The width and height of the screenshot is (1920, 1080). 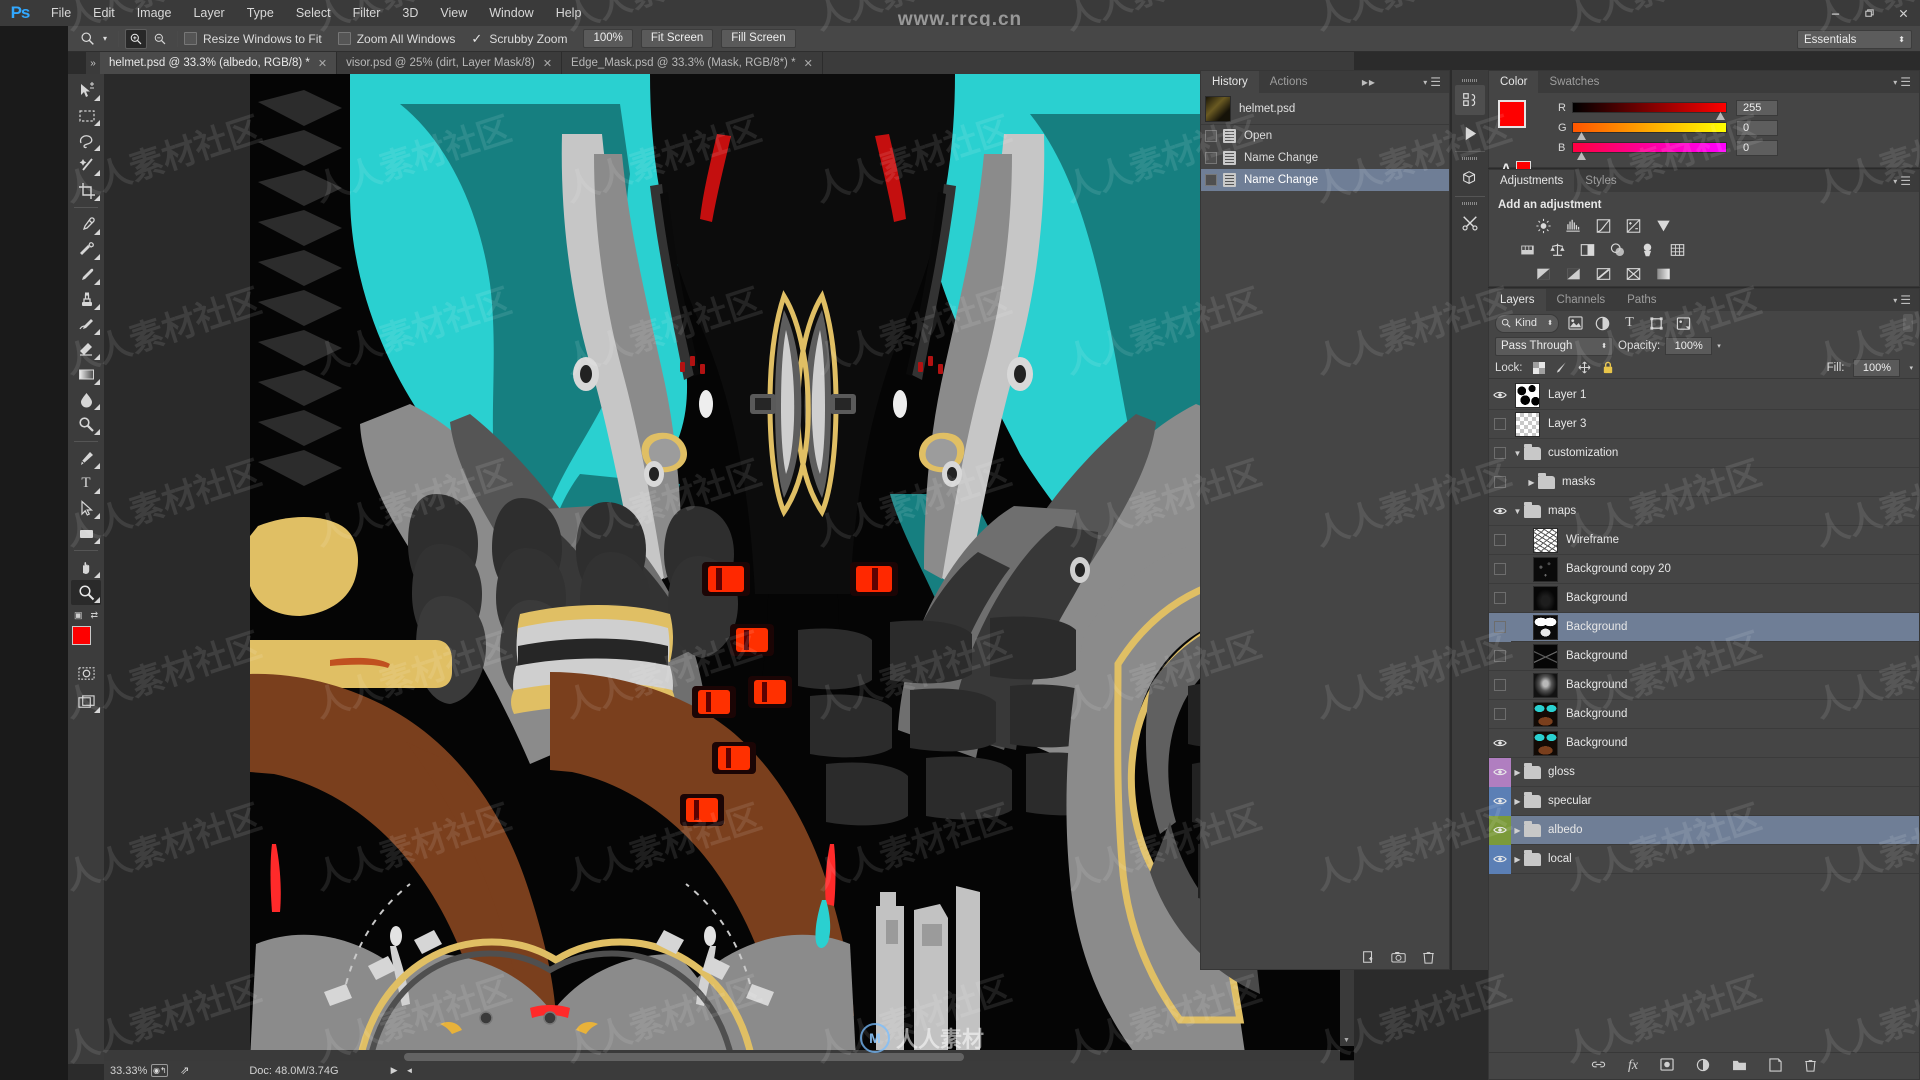 I want to click on layer-row: Layer 1, so click(x=1704, y=395).